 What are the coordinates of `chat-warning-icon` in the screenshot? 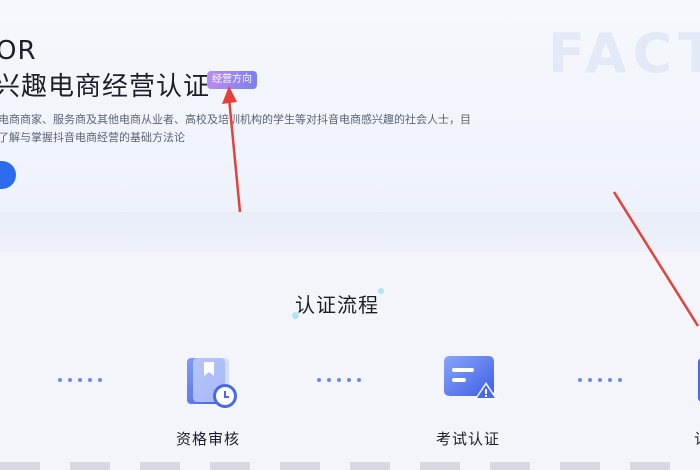 It's located at (471, 378).